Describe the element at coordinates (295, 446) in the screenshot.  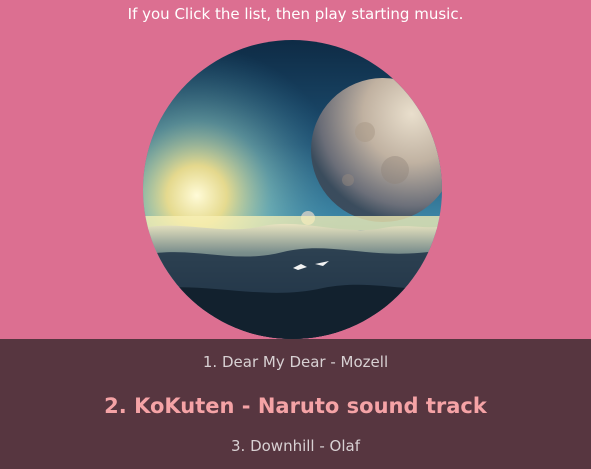
I see `track-3: 3. Downhill - Olaf` at that location.